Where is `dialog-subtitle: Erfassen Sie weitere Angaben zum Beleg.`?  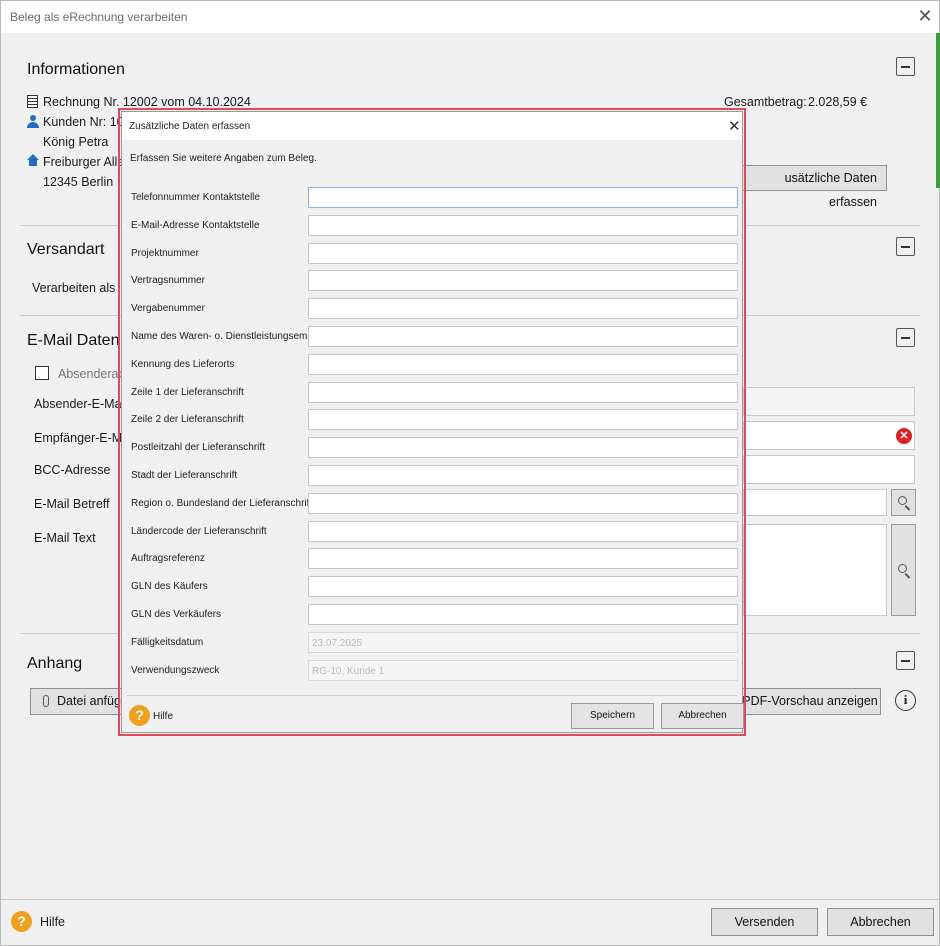
dialog-subtitle: Erfassen Sie weitere Angaben zum Beleg. is located at coordinates (223, 158).